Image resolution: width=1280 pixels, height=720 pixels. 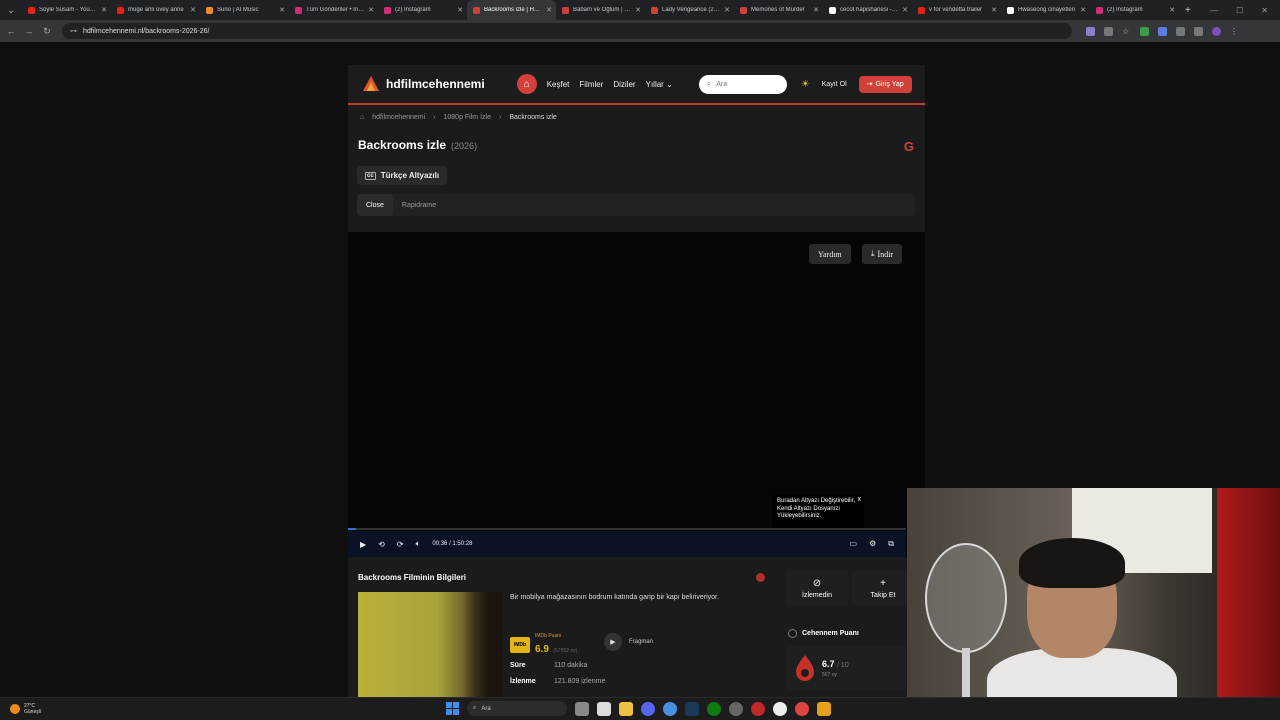 I want to click on watched-button: ⊘ İzlemedin, so click(x=817, y=588).